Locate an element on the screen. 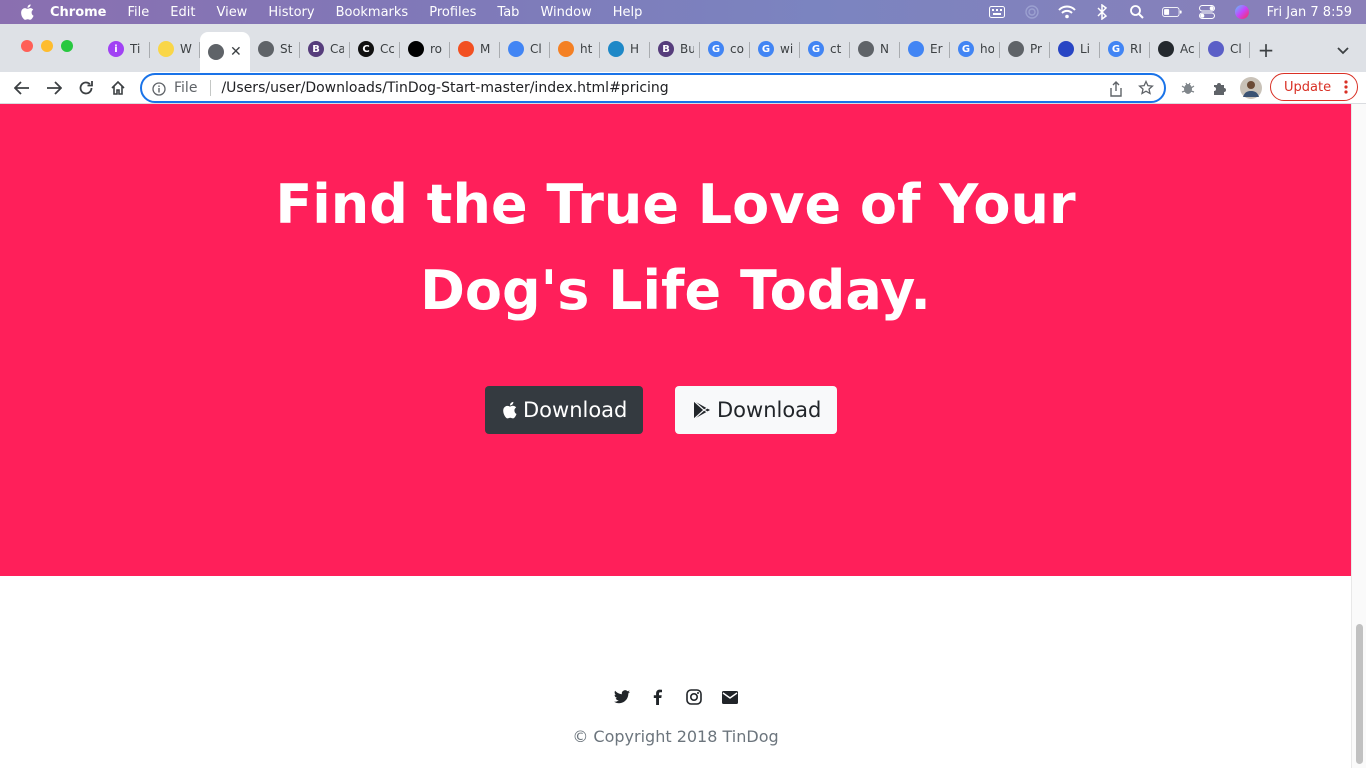 This screenshot has width=1366, height=768. tab-title: Ca is located at coordinates (337, 49).